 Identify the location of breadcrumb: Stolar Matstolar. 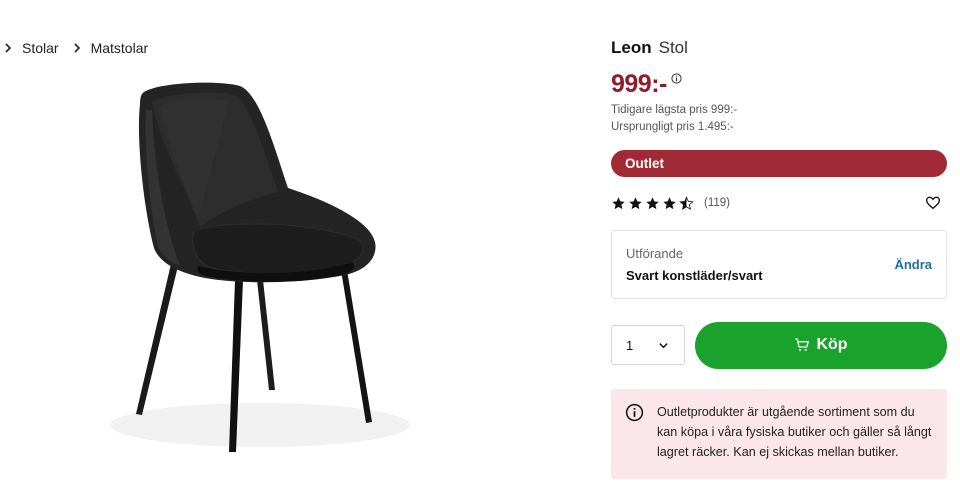
(79, 48).